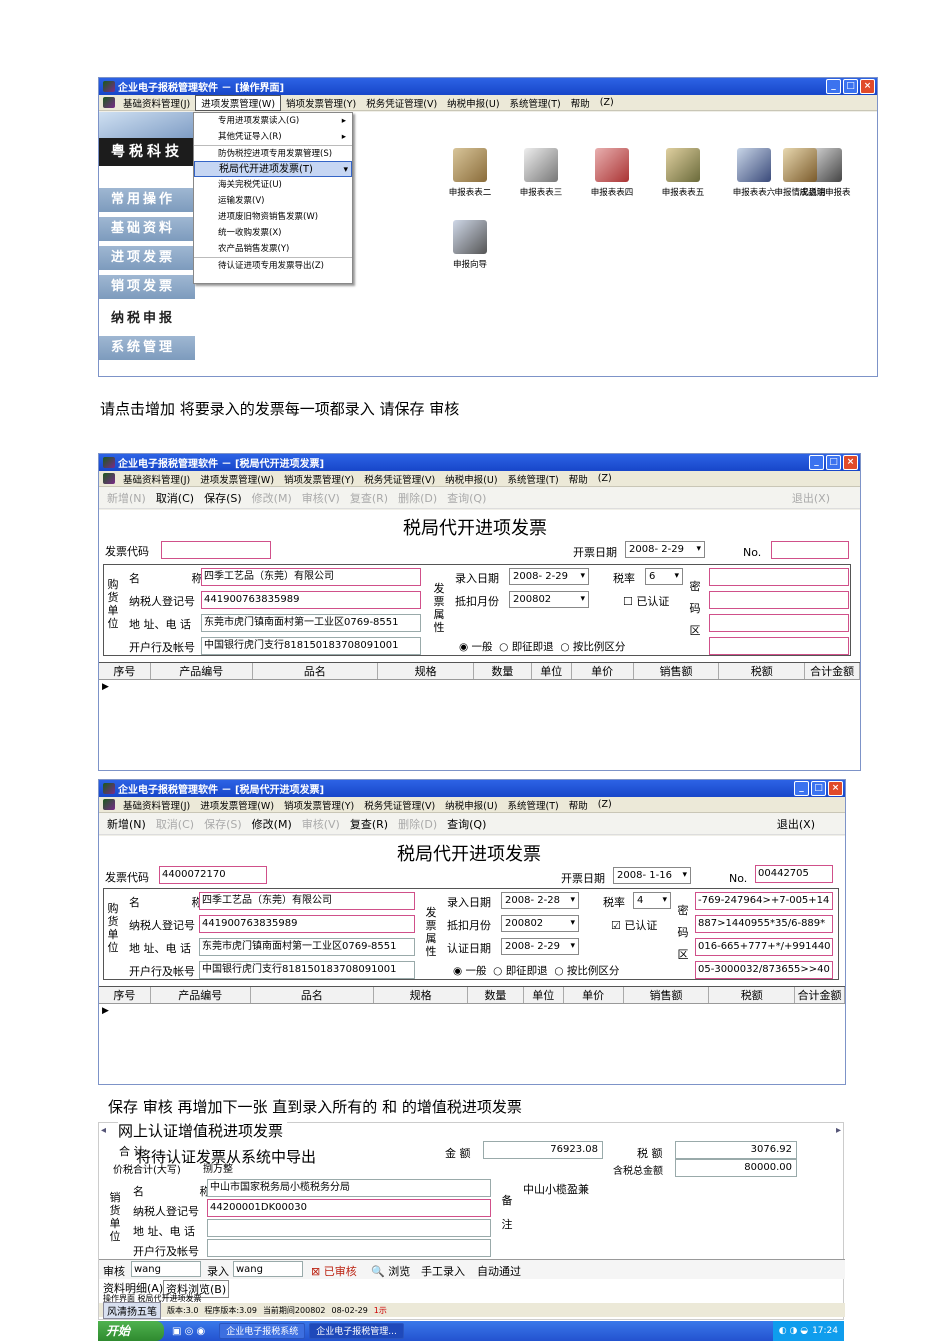 The image size is (950, 1344). I want to click on seller-name-input: 中山市国家税务局小榄税务分局, so click(349, 1188).